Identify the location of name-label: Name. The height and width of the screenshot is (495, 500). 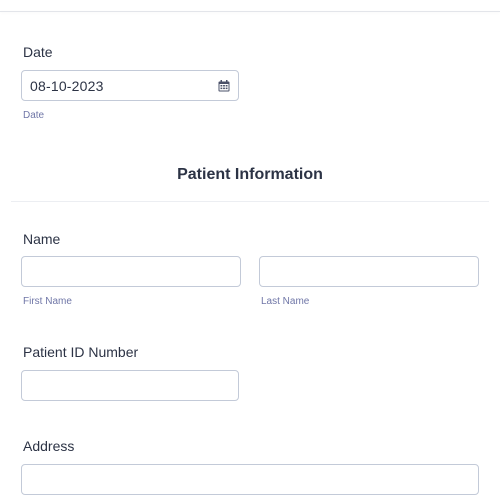
(42, 239).